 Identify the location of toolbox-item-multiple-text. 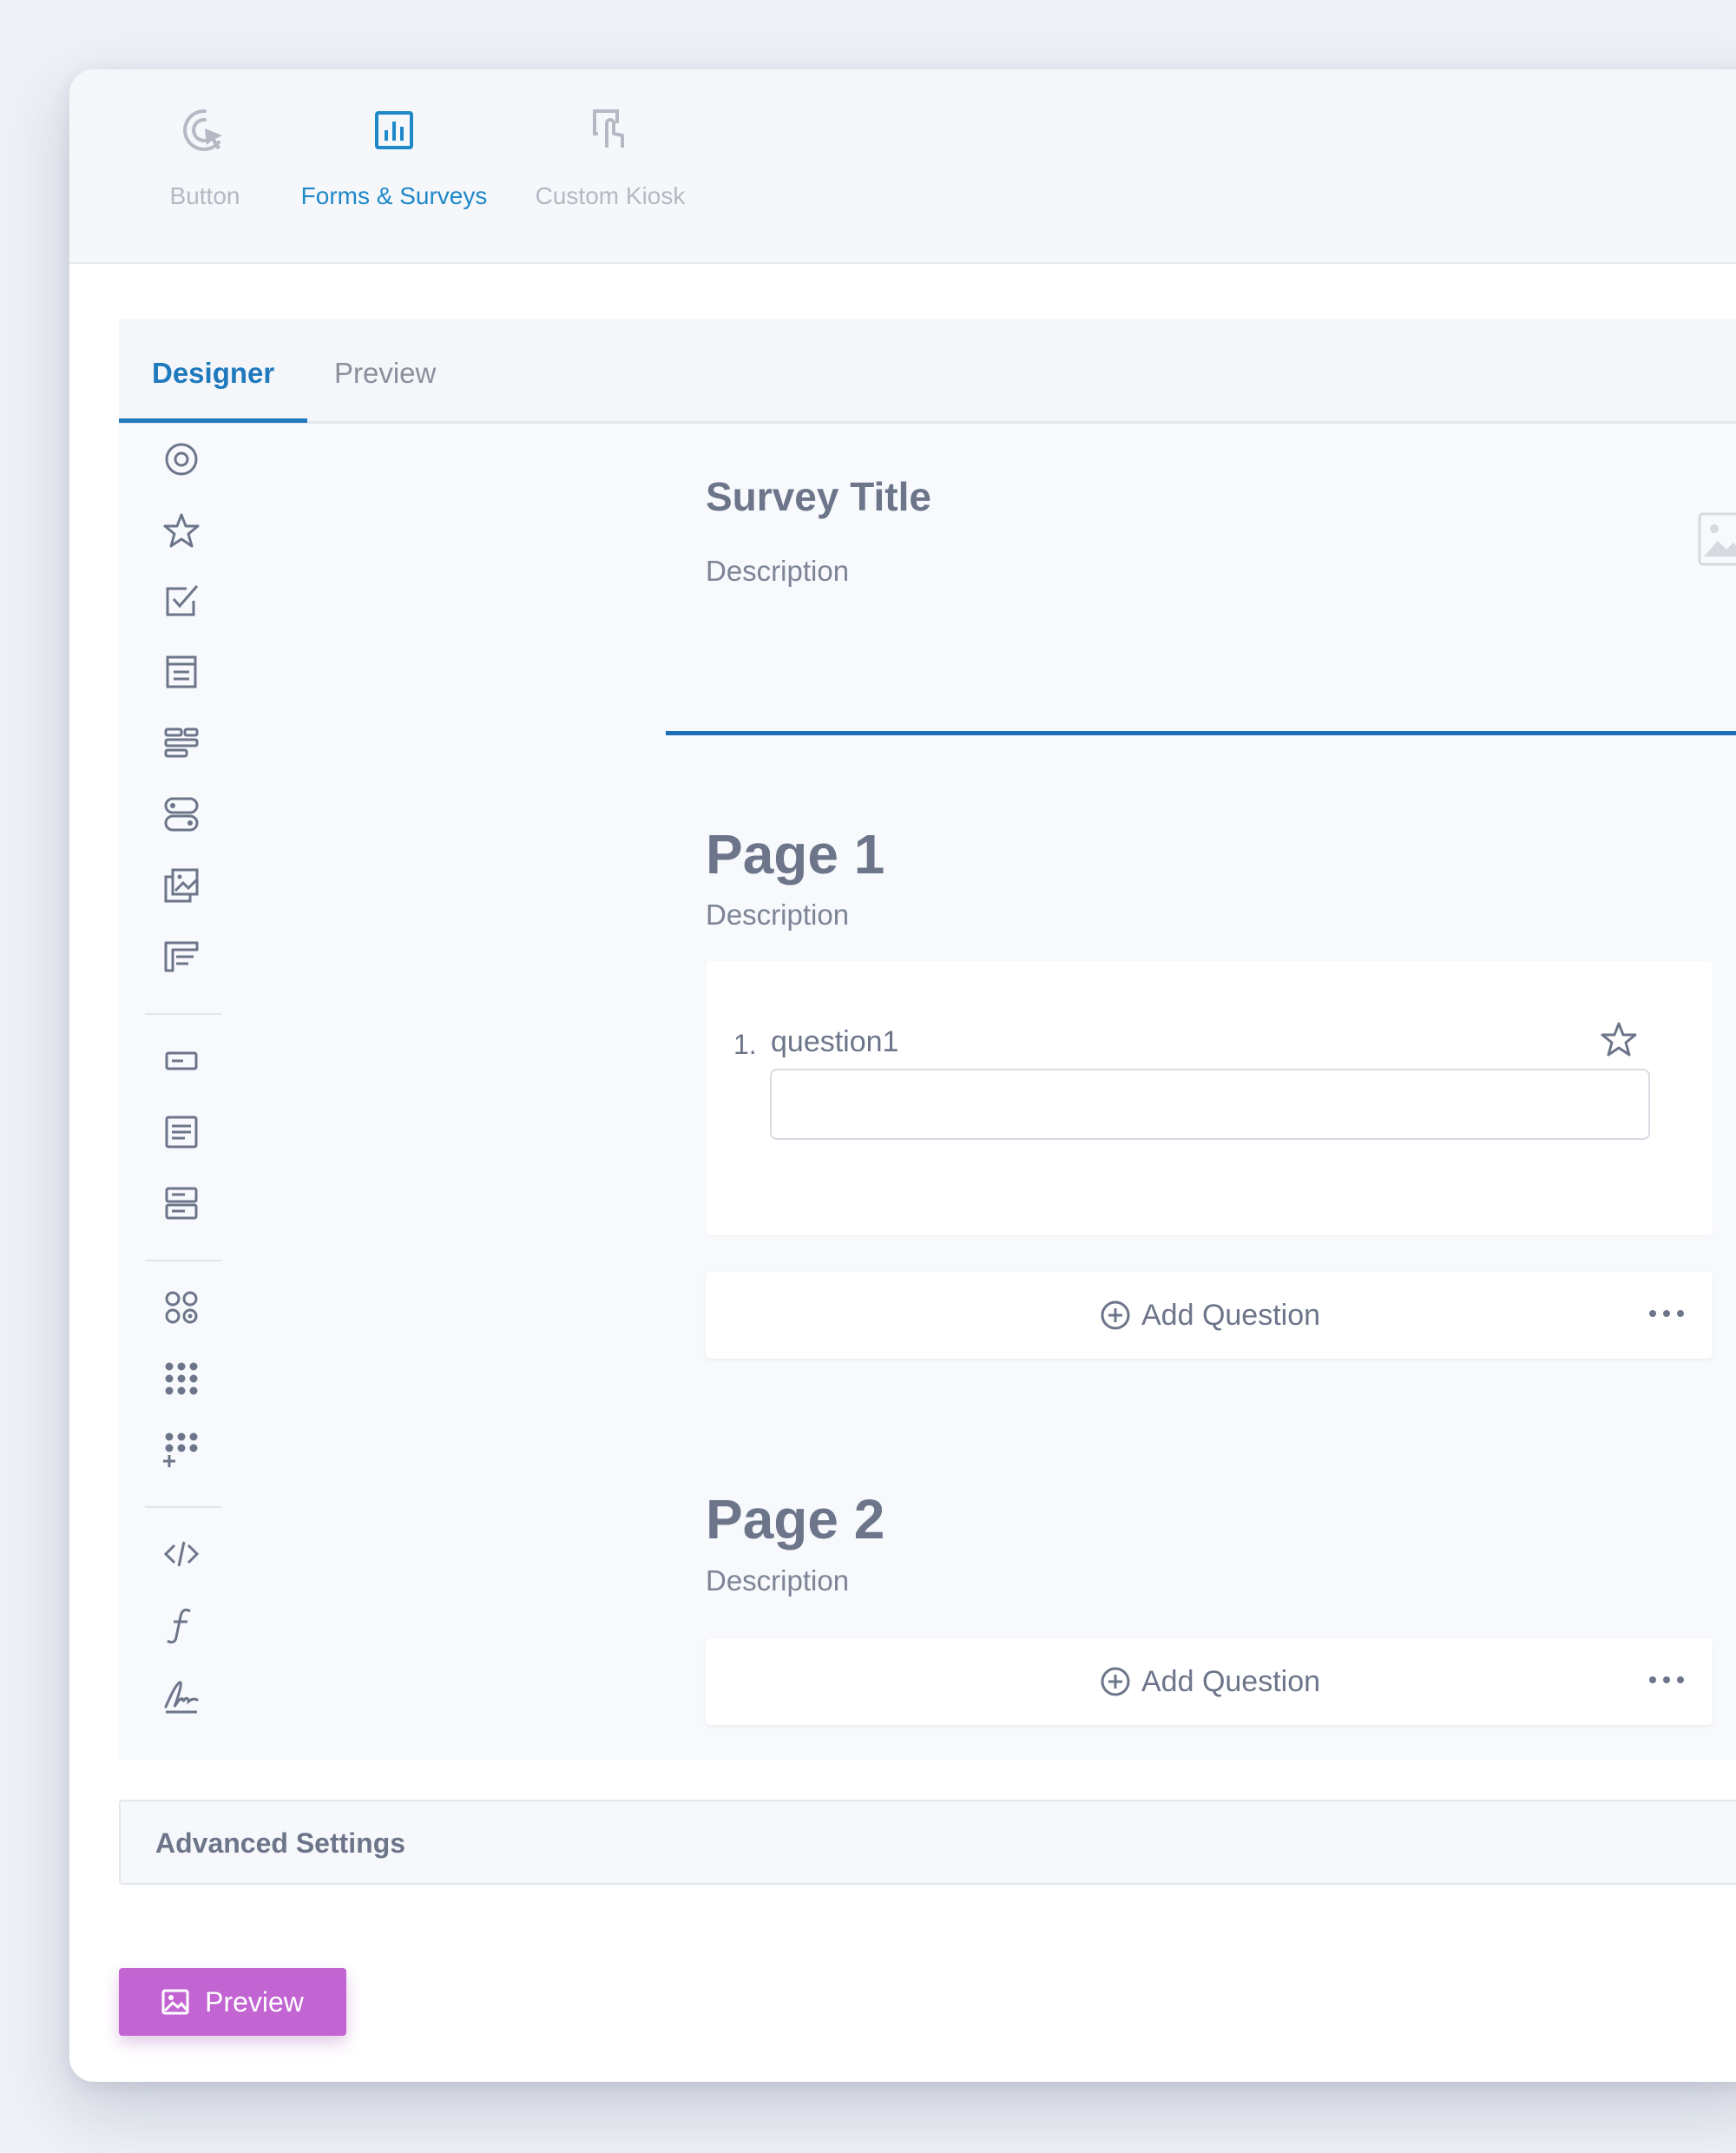
(181, 1203).